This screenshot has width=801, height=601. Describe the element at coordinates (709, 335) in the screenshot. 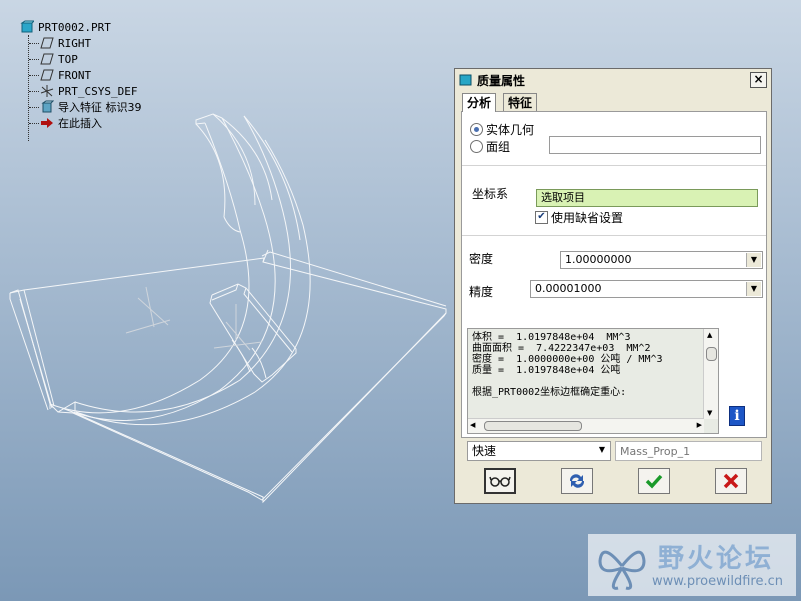

I see `scroll-up-icon: ▲` at that location.